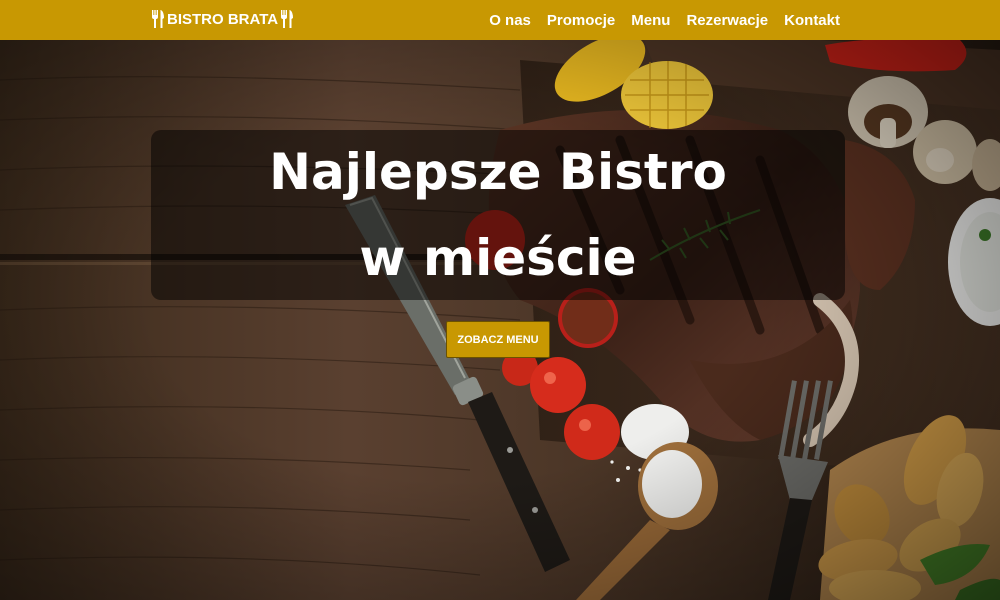  I want to click on nav-link-menu: Menu, so click(650, 20).